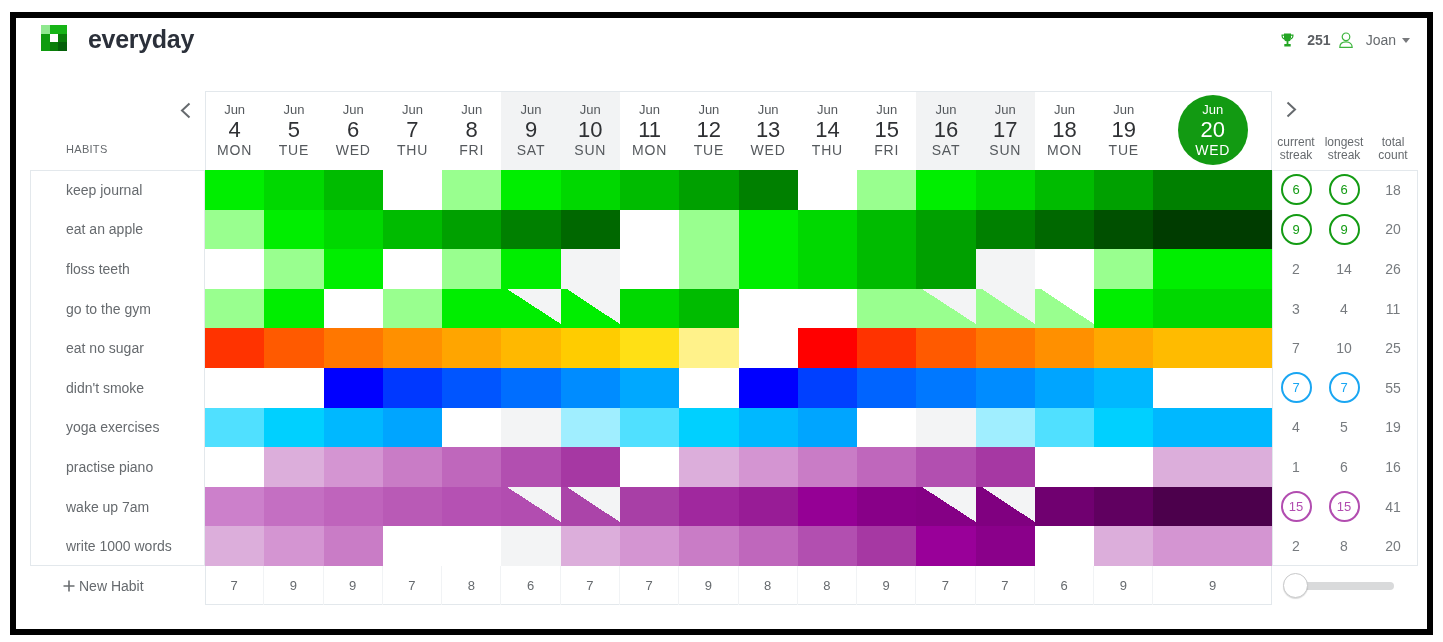  What do you see at coordinates (1338, 585) in the screenshot?
I see `slider-track` at bounding box center [1338, 585].